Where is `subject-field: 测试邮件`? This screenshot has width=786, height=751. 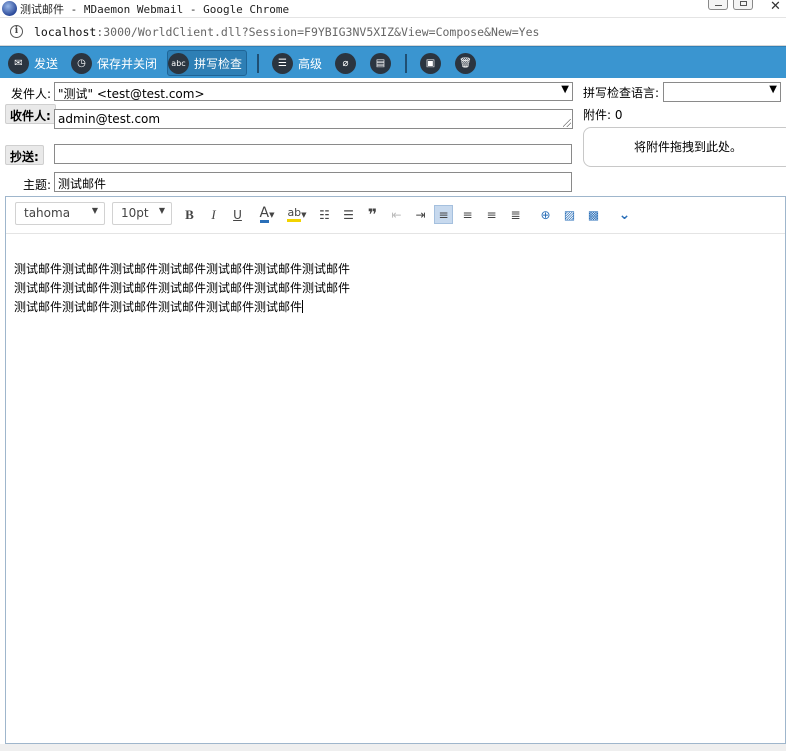 subject-field: 测试邮件 is located at coordinates (313, 182).